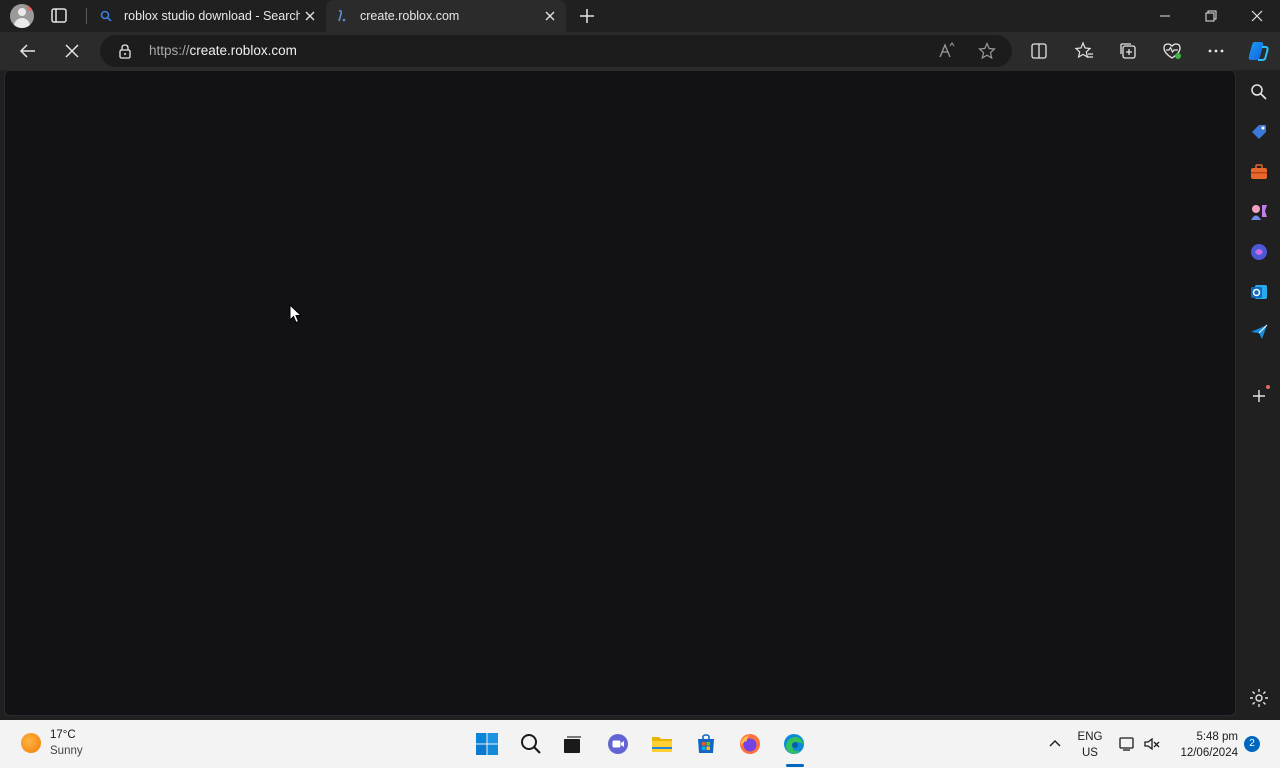  I want to click on minimize-icon, so click(1165, 16).